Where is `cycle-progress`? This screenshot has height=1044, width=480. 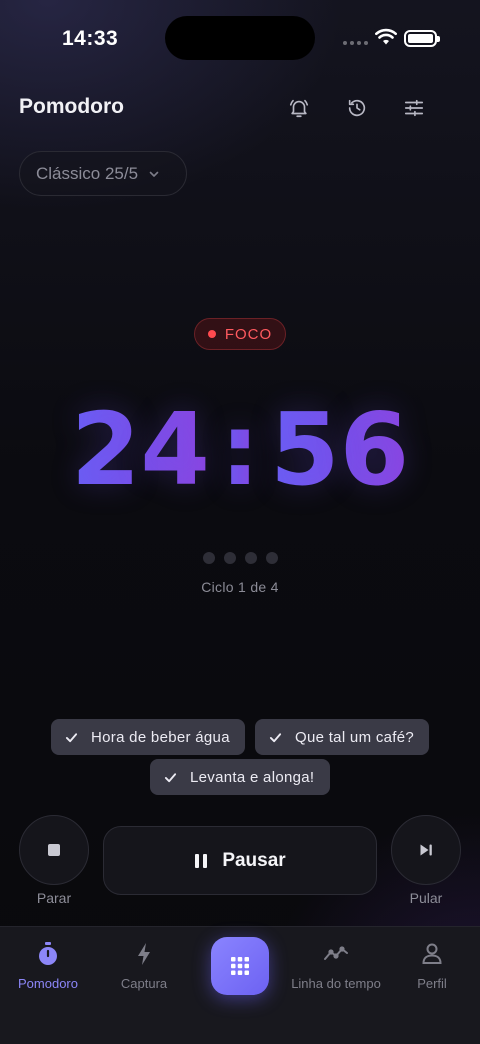 cycle-progress is located at coordinates (240, 558).